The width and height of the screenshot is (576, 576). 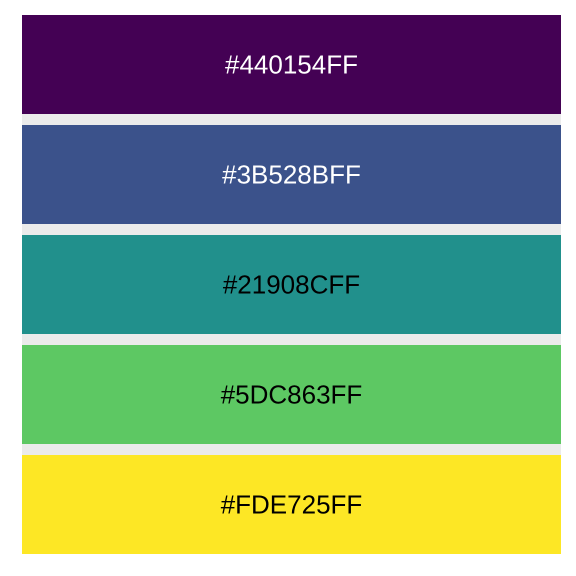 What do you see at coordinates (292, 505) in the screenshot?
I see `swatch-label-5: #FDE725FF` at bounding box center [292, 505].